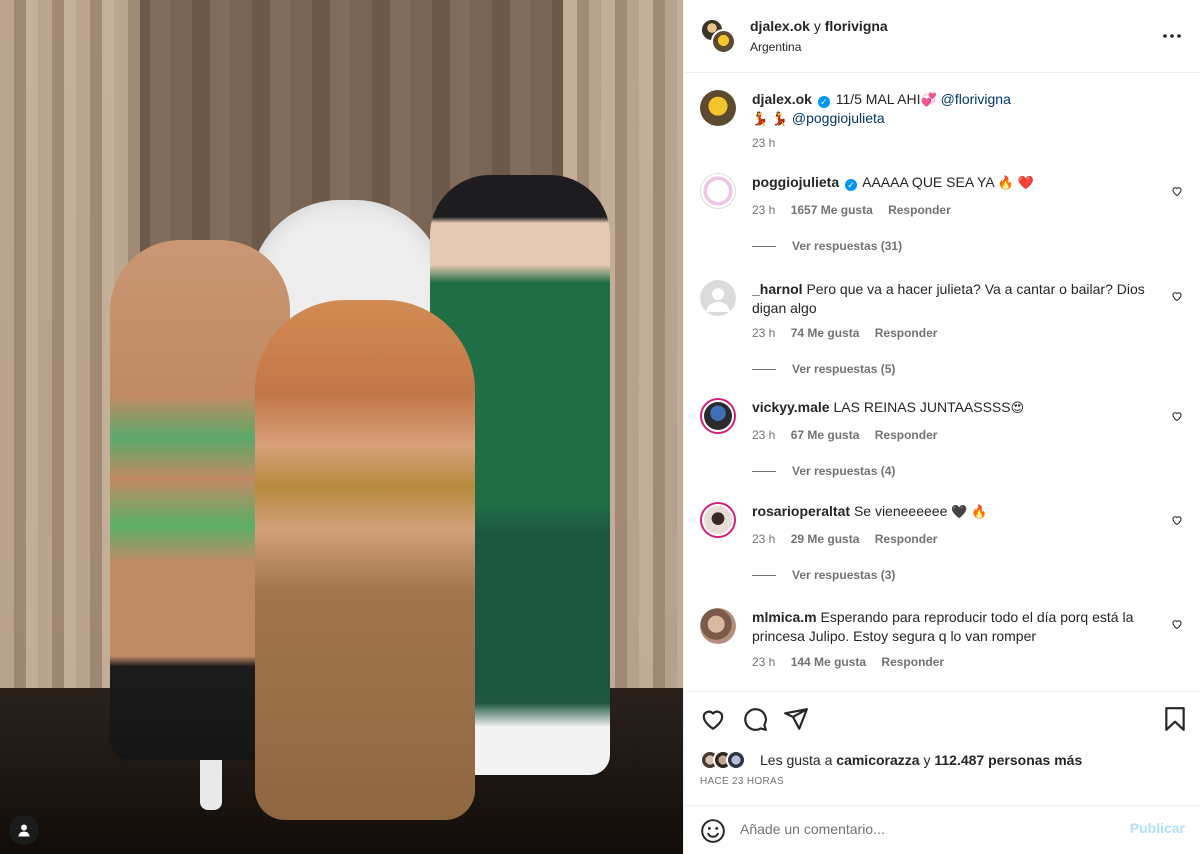  I want to click on comment-body: AAAAA QUE SEA YA, so click(928, 182).